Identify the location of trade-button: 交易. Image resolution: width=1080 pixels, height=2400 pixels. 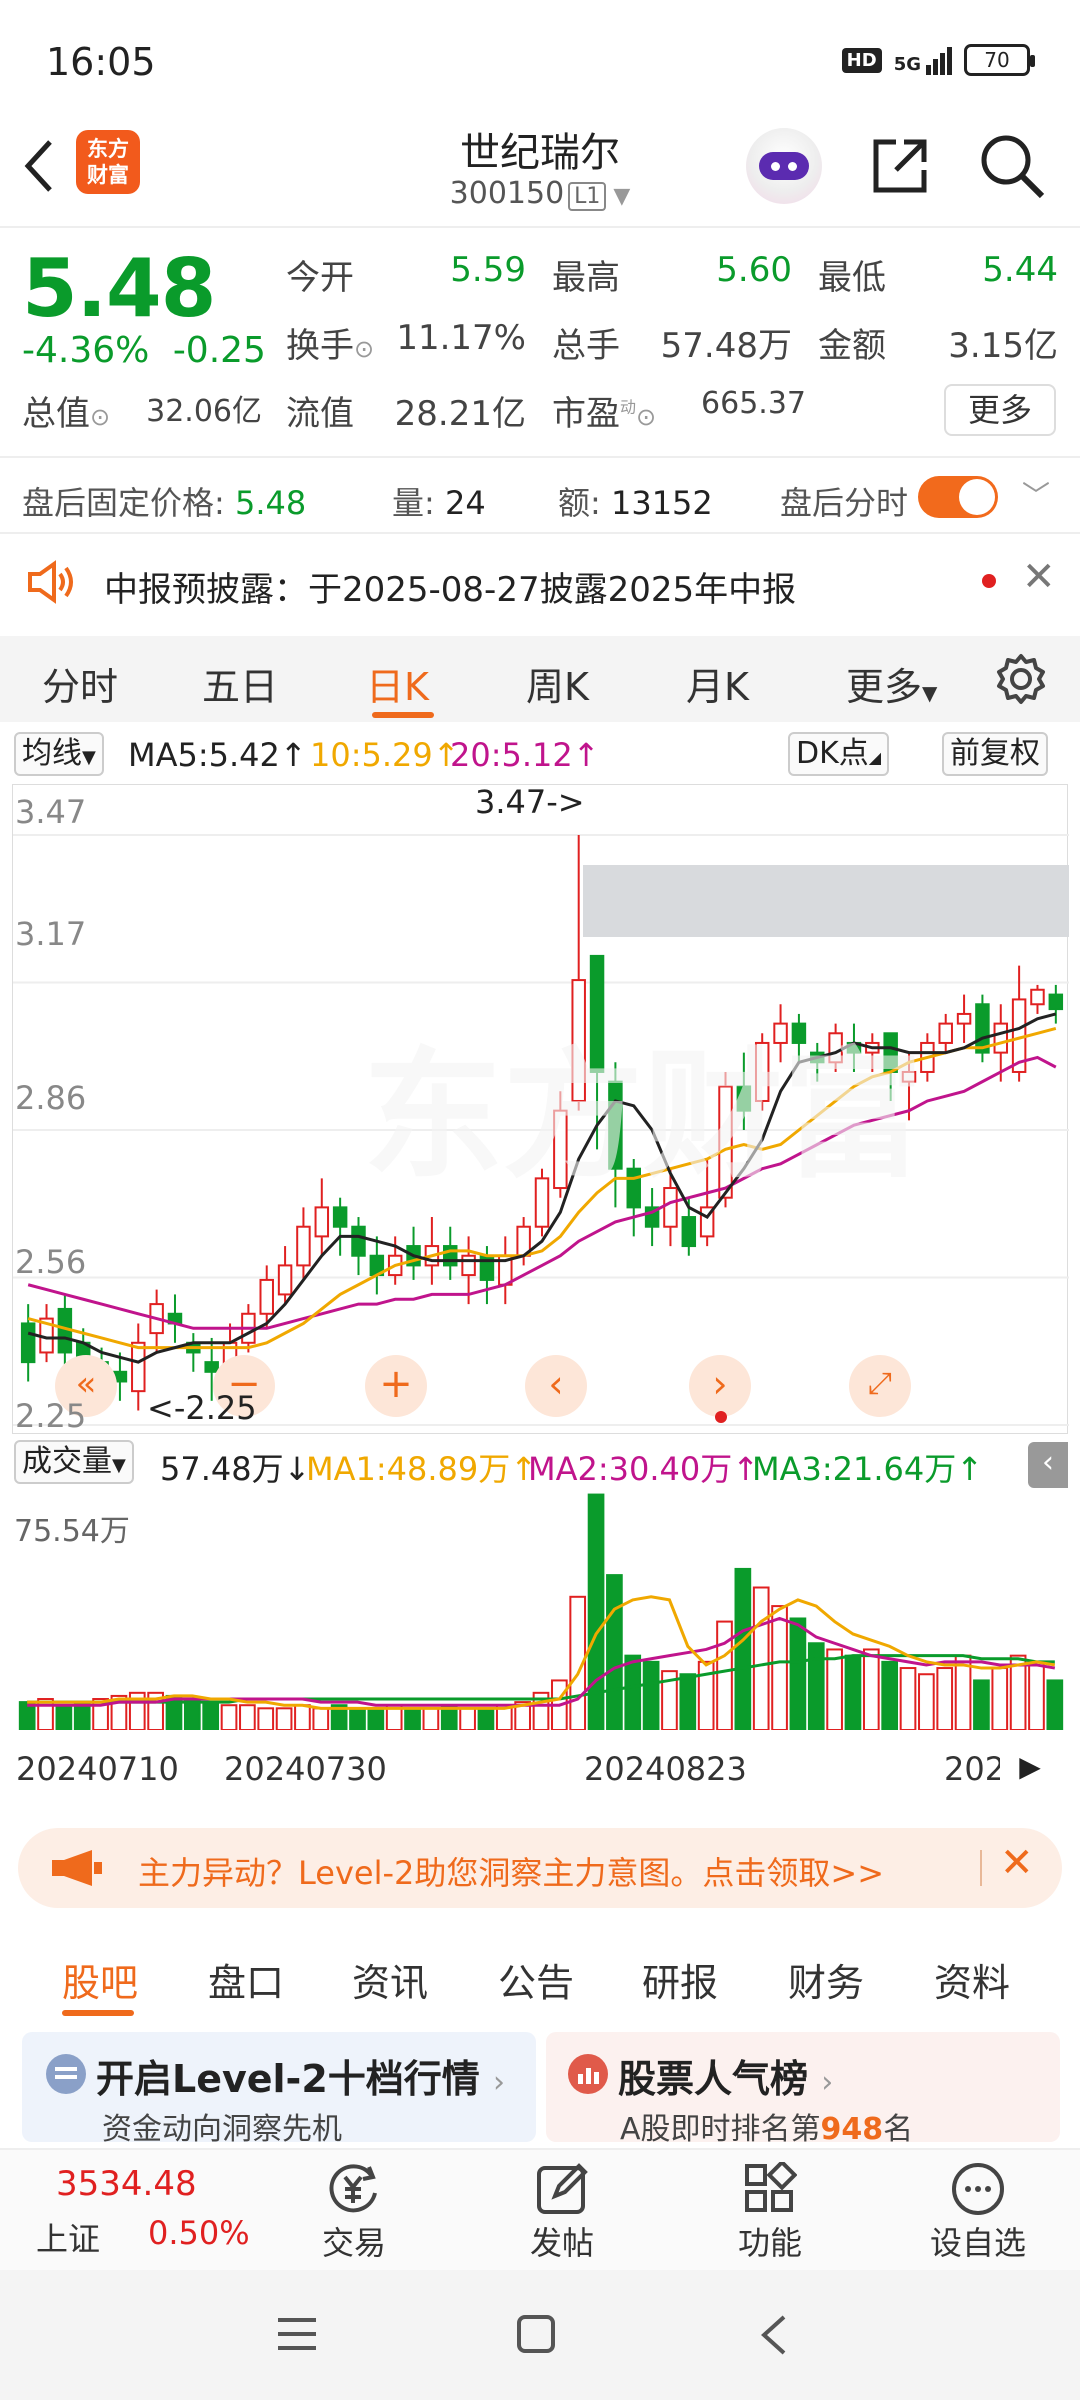
(354, 2212).